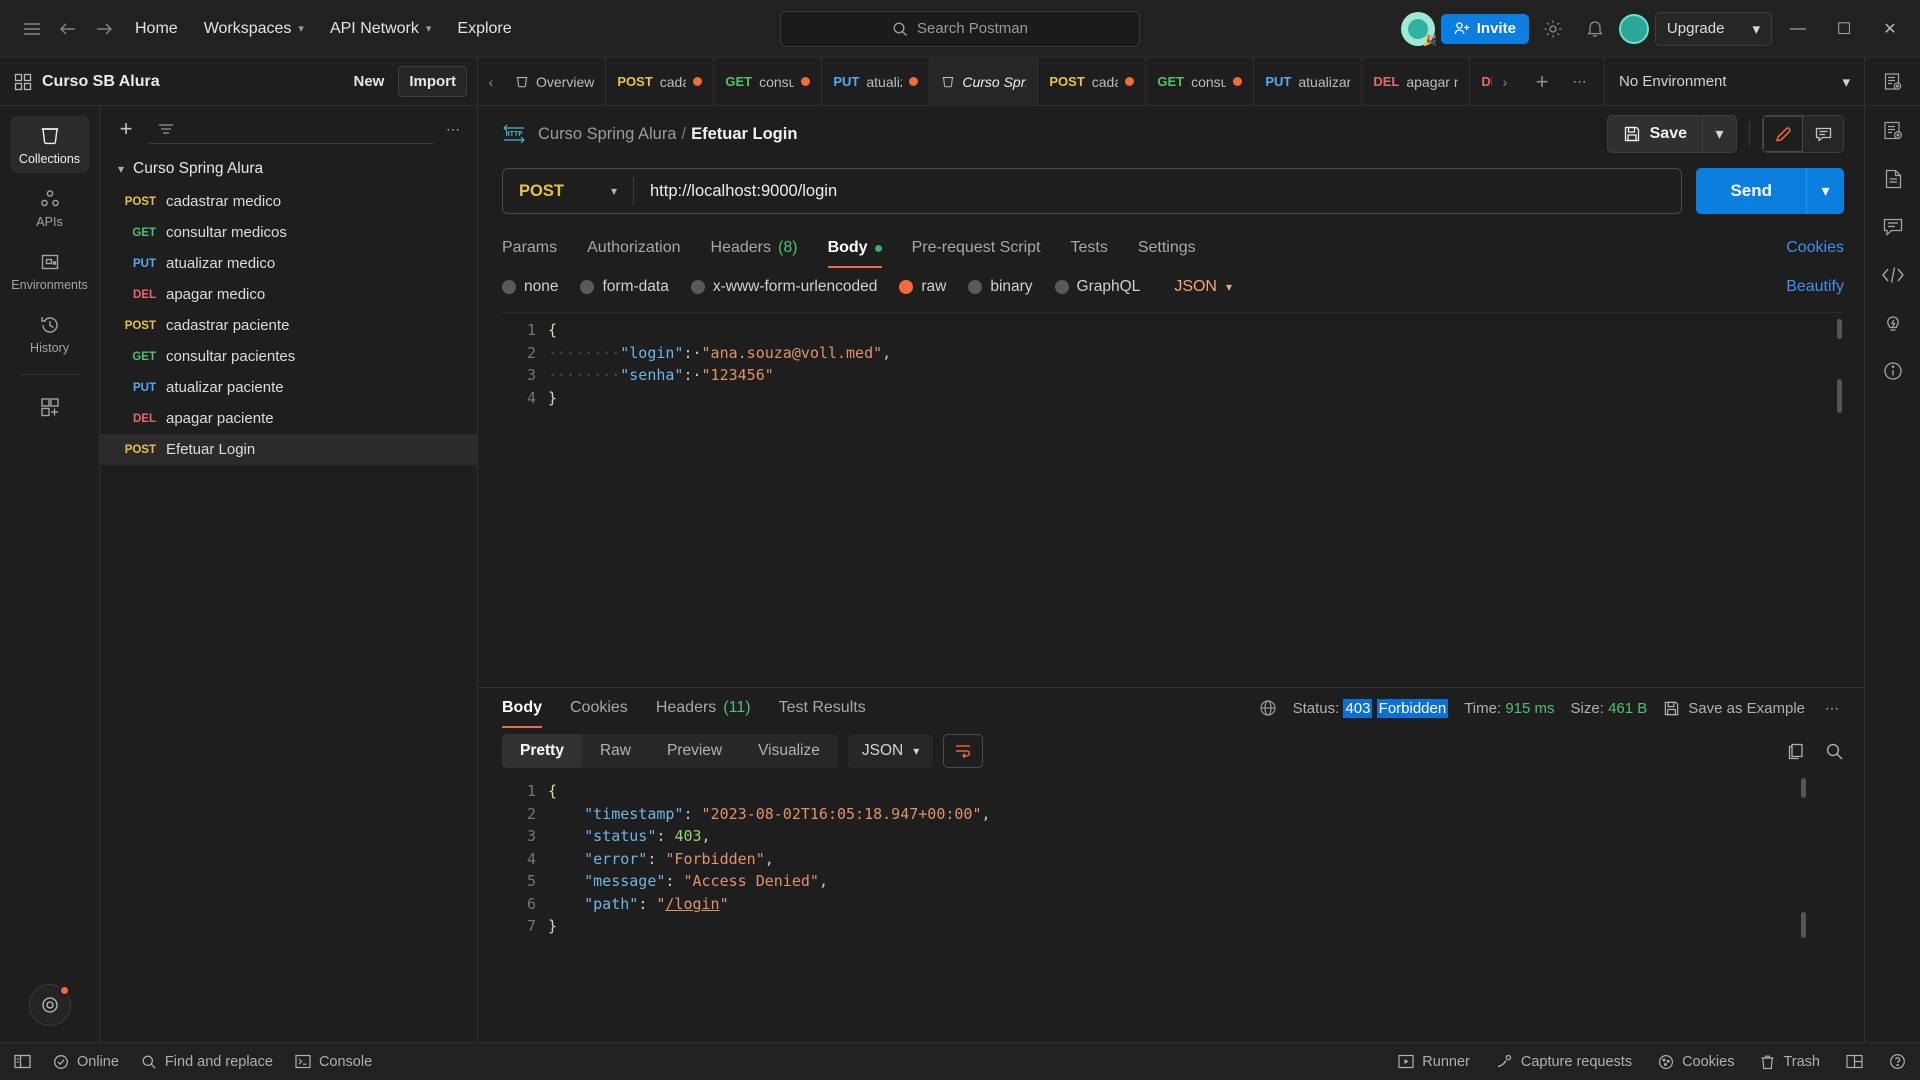  Describe the element at coordinates (529, 248) in the screenshot. I see `tab-params: Params` at that location.